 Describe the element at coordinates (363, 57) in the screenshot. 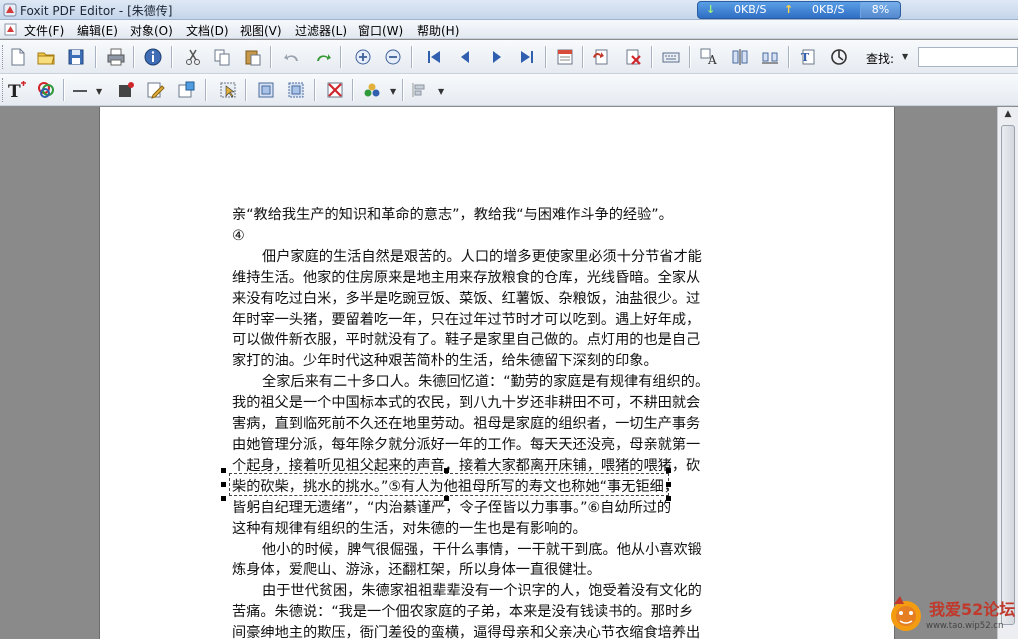

I see `zoom-in-button` at that location.